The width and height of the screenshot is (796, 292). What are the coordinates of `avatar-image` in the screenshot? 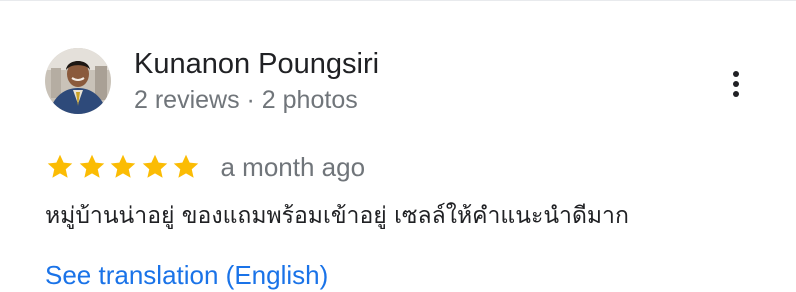 It's located at (78, 81).